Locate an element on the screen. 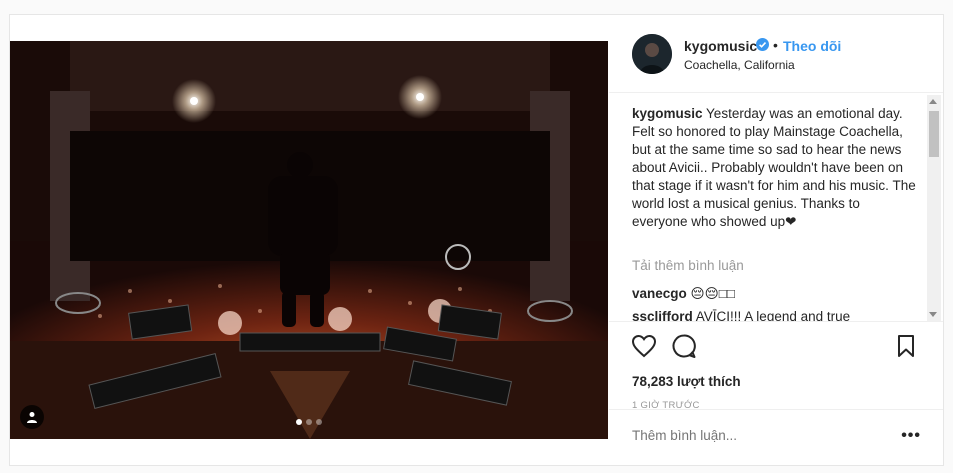 The height and width of the screenshot is (473, 953). comment-item: vanecgo 😔😔□□ is located at coordinates (683, 294).